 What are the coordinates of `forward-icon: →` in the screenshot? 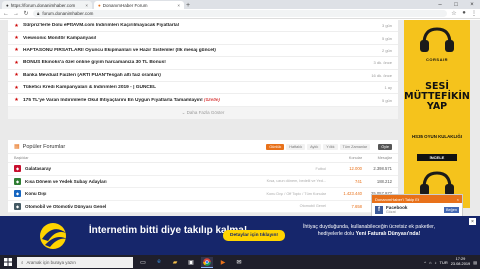 It's located at (16, 14).